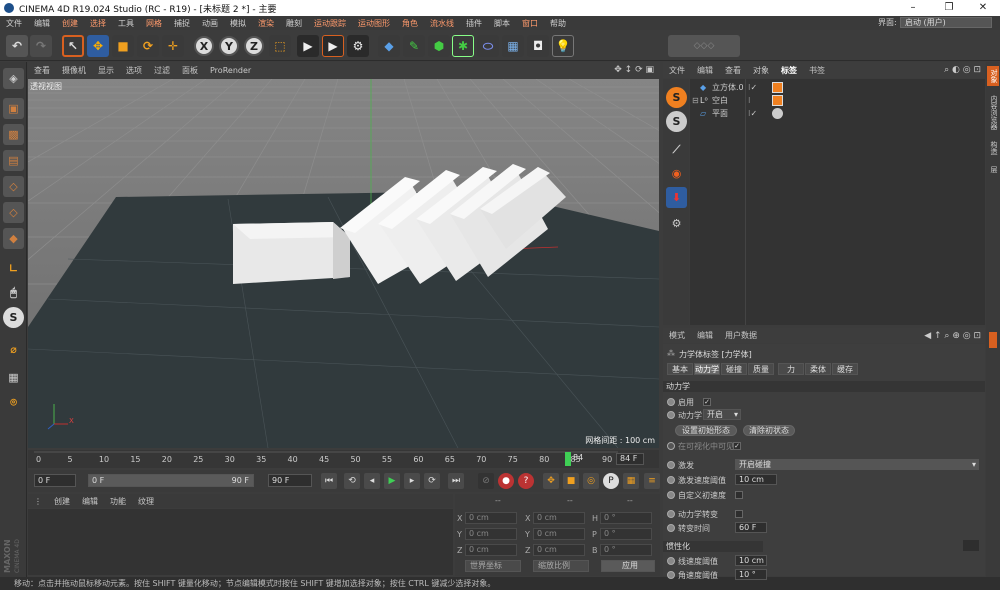  Describe the element at coordinates (761, 369) in the screenshot. I see `tab-mass: 质量` at that location.